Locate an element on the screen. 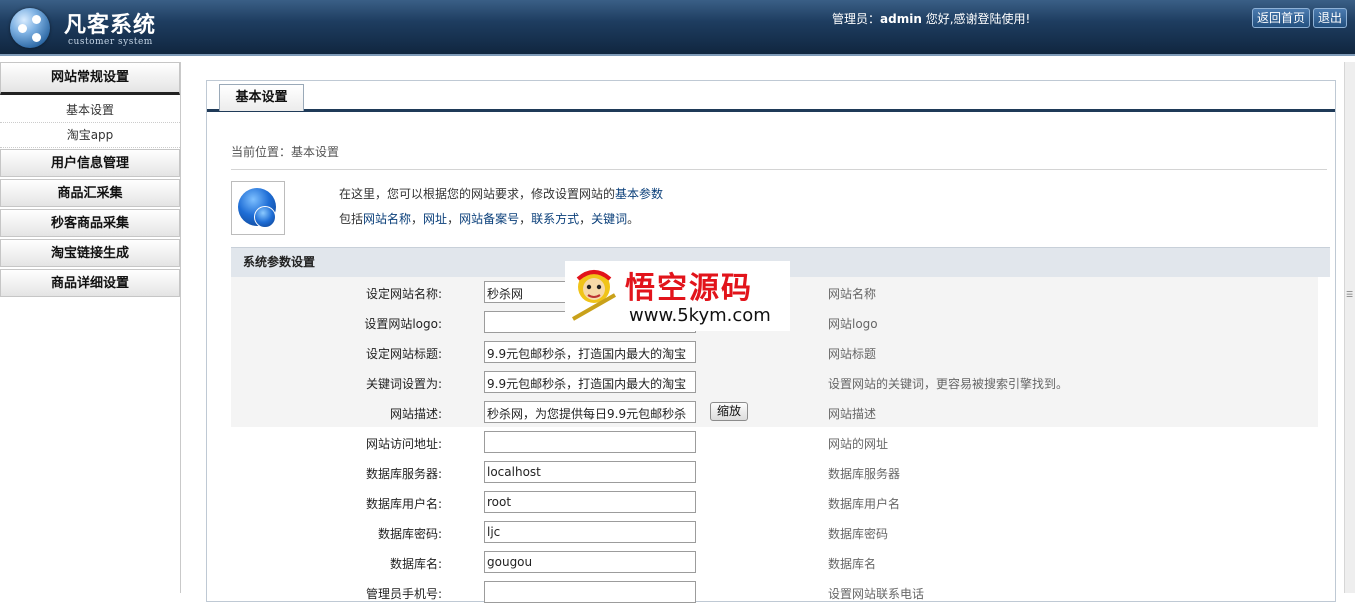  hint-site-name: 网站名称 is located at coordinates (852, 294).